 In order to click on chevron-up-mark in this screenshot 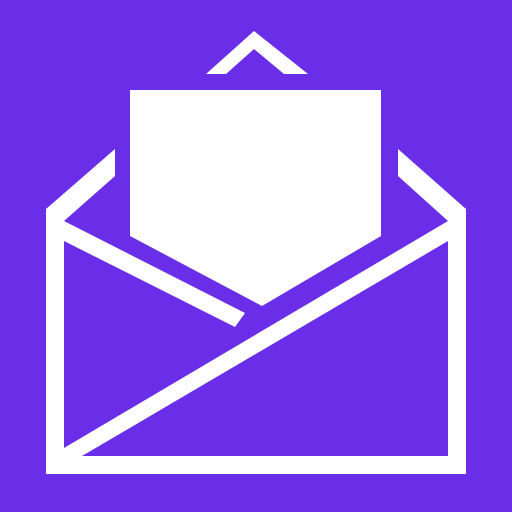, I will do `click(257, 52)`.